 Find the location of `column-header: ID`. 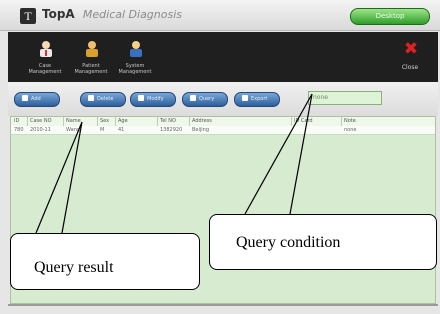

column-header: ID is located at coordinates (16, 121).